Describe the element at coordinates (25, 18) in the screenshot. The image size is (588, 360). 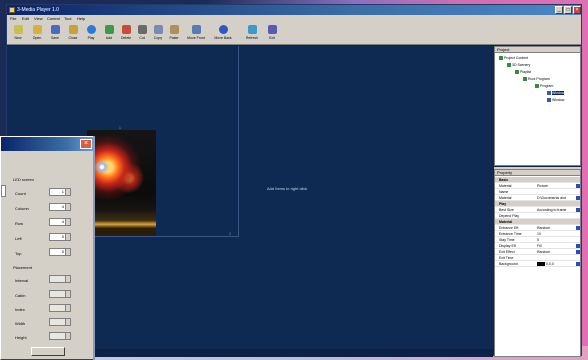
I see `menu-edit: Edit` at that location.